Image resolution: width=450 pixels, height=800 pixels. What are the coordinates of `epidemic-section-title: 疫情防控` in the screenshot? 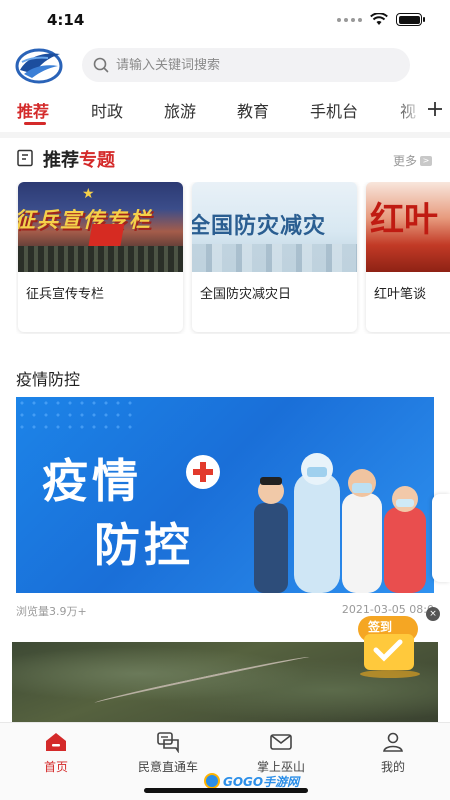 It's located at (48, 379).